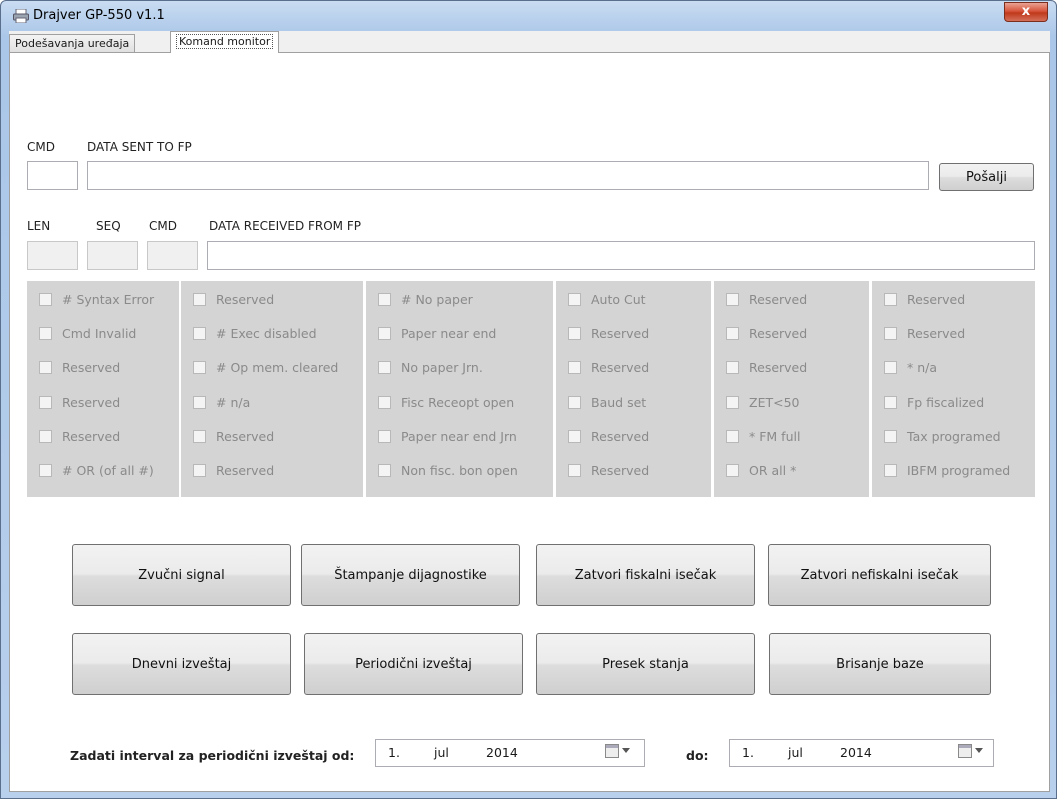  I want to click on status-flag-label: OR all *, so click(773, 470).